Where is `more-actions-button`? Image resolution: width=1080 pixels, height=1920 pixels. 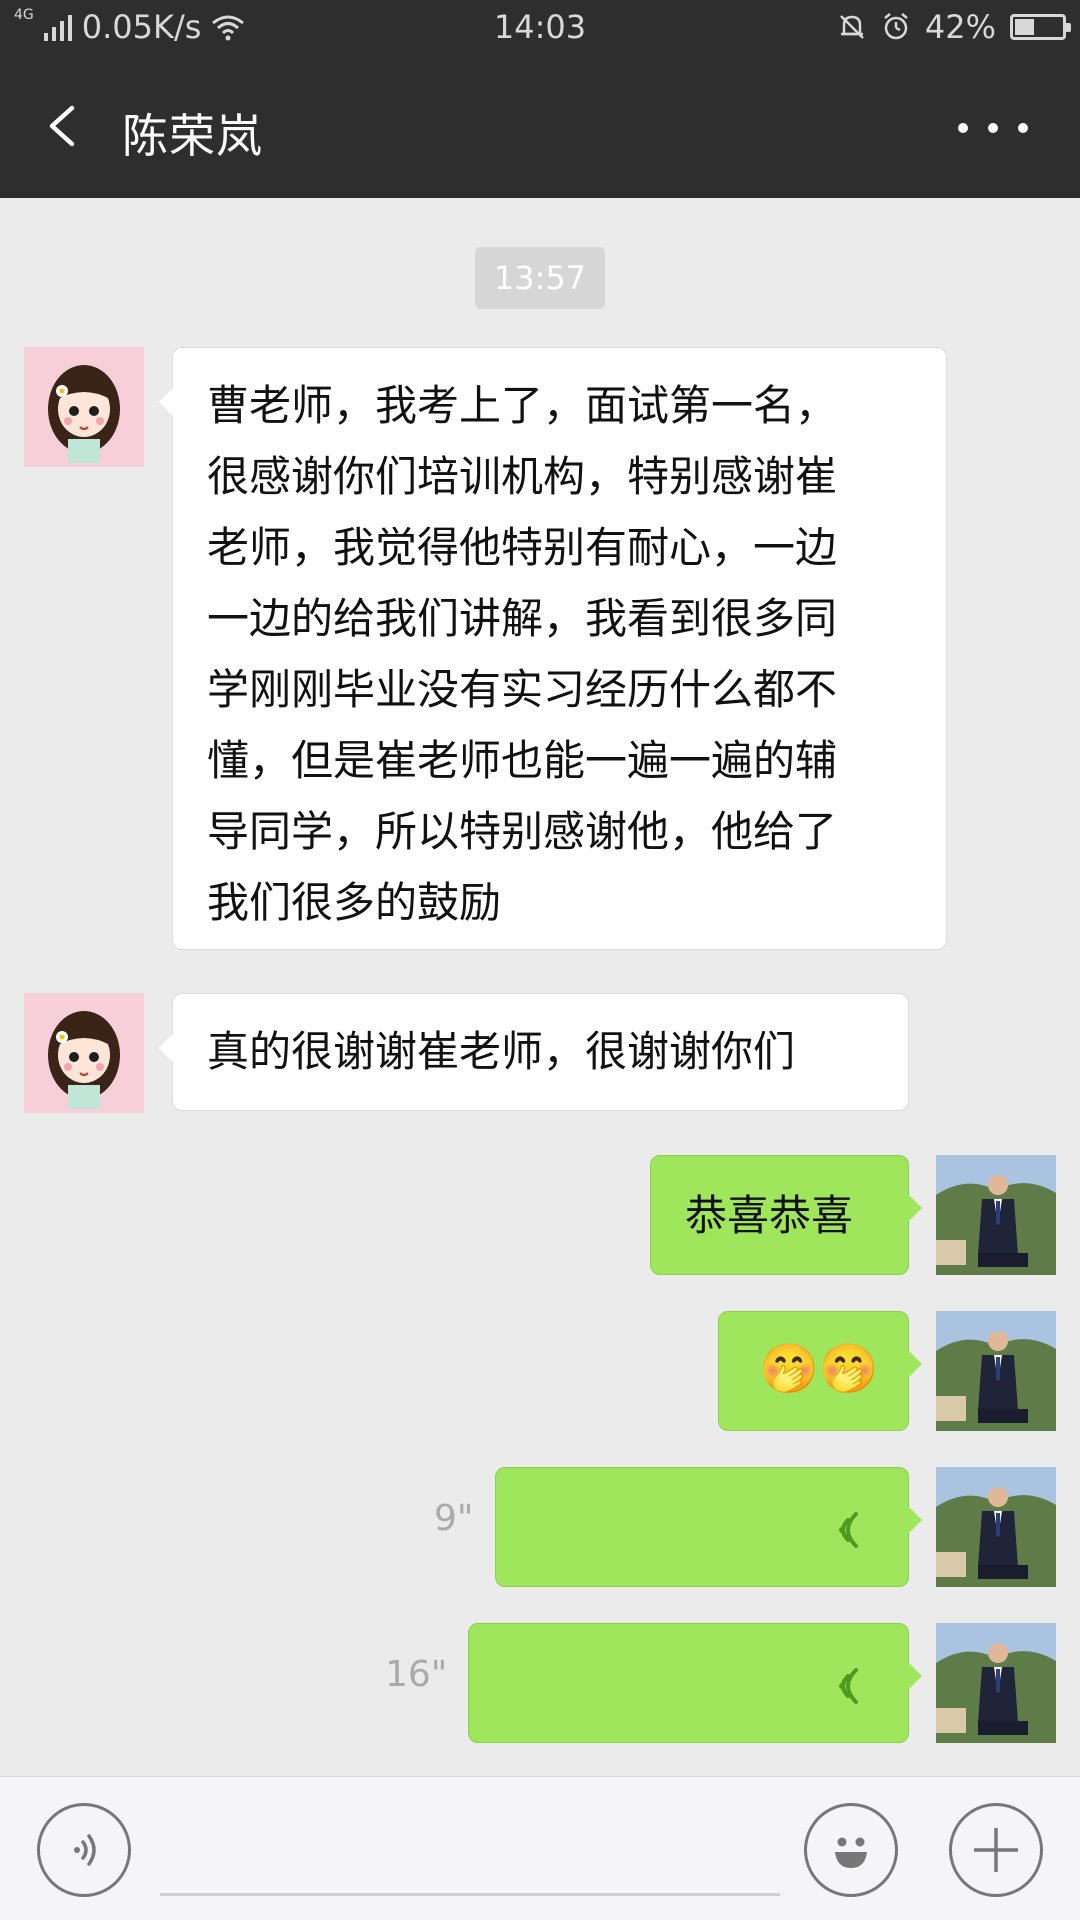
more-actions-button is located at coordinates (996, 1850).